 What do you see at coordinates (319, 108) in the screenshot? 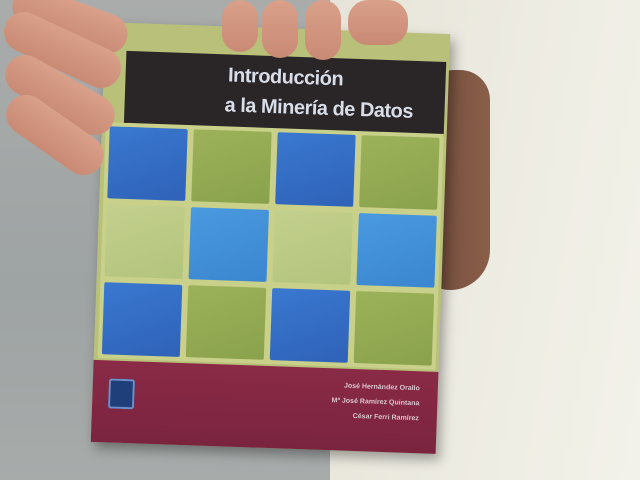
I see `book-title-line-2: a la Minería de Datos` at bounding box center [319, 108].